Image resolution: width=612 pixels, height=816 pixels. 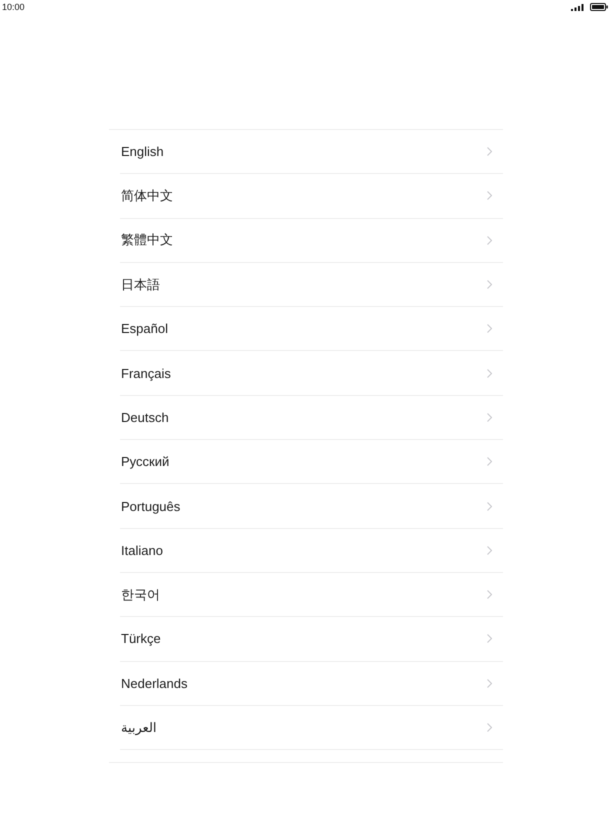 I want to click on language-row: العربية, so click(x=311, y=728).